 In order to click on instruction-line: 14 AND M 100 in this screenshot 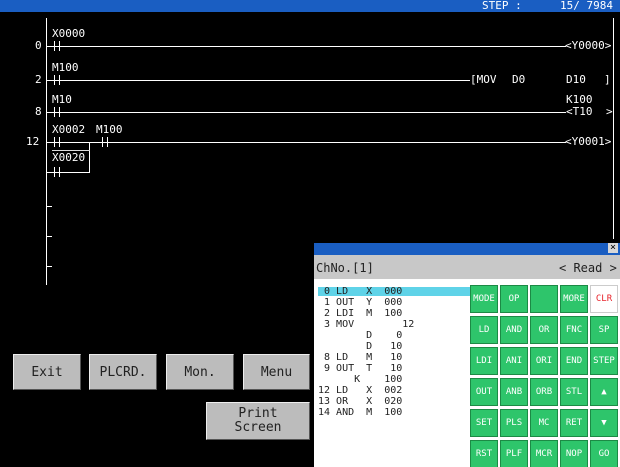, I will do `click(394, 413)`.